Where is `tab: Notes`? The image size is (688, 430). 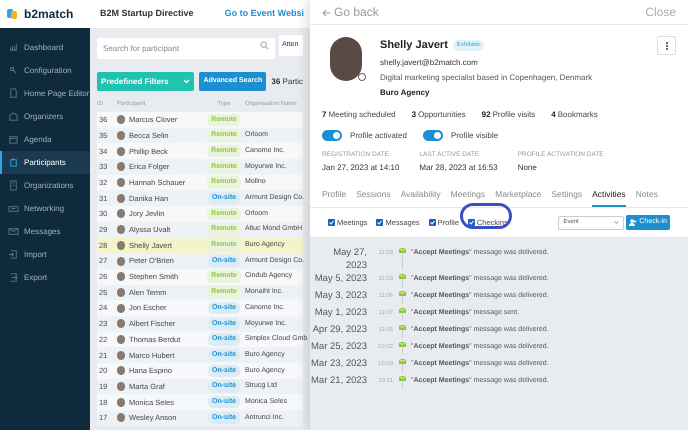
tab: Notes is located at coordinates (647, 196).